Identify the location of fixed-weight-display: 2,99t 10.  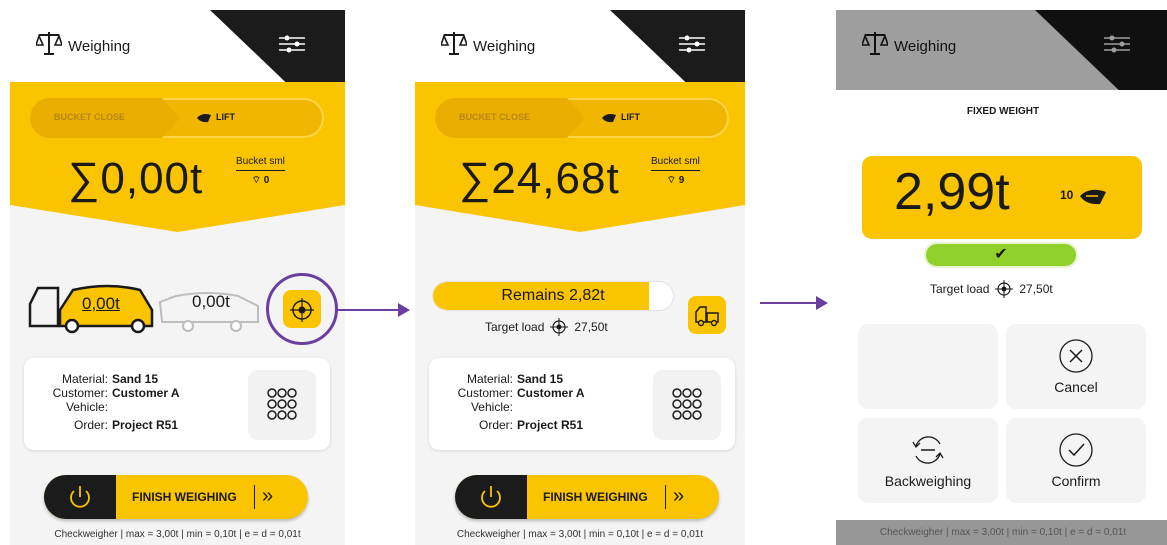
(1002, 197).